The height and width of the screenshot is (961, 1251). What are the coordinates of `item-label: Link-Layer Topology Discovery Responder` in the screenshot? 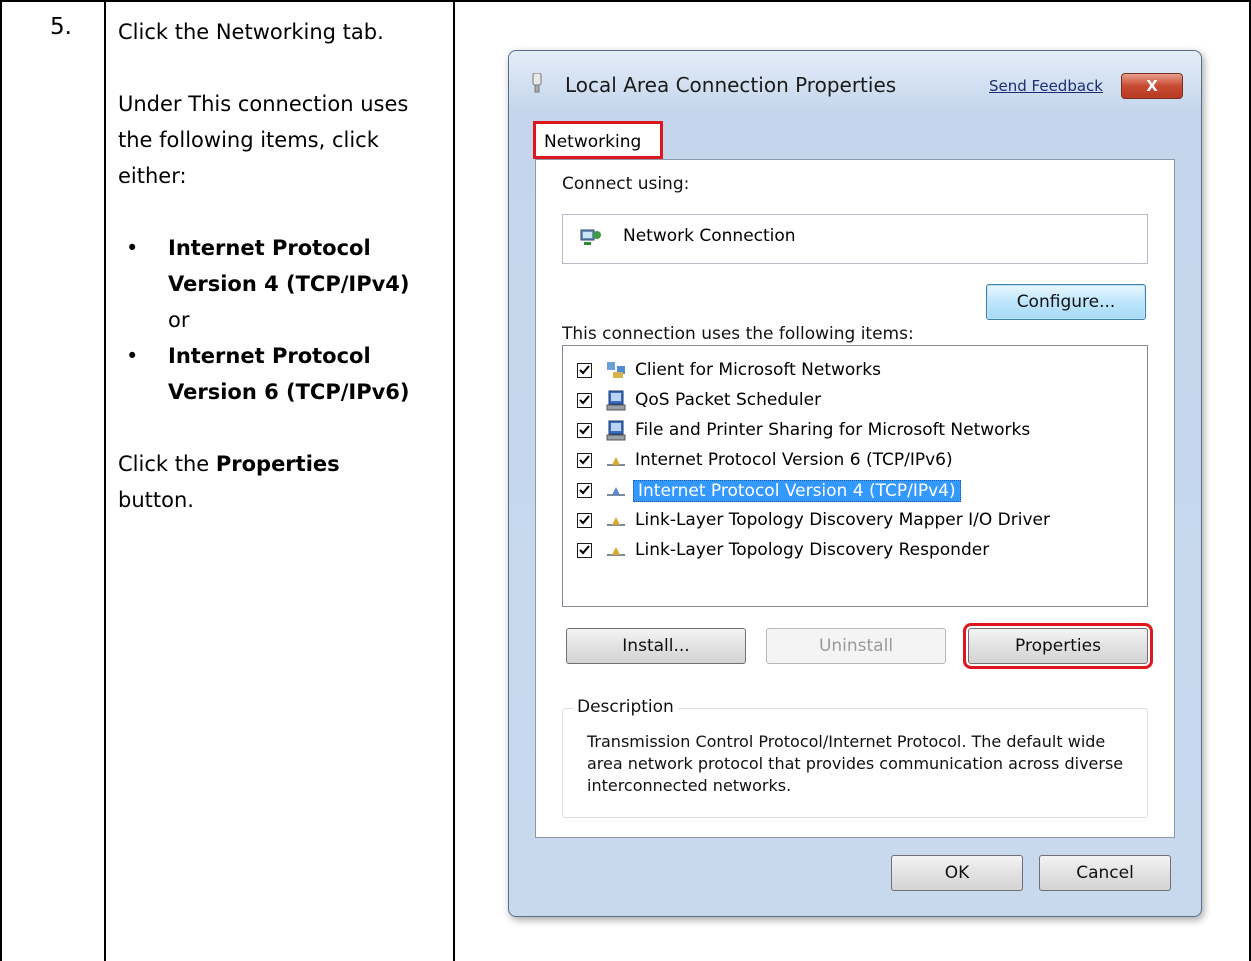 It's located at (812, 550).